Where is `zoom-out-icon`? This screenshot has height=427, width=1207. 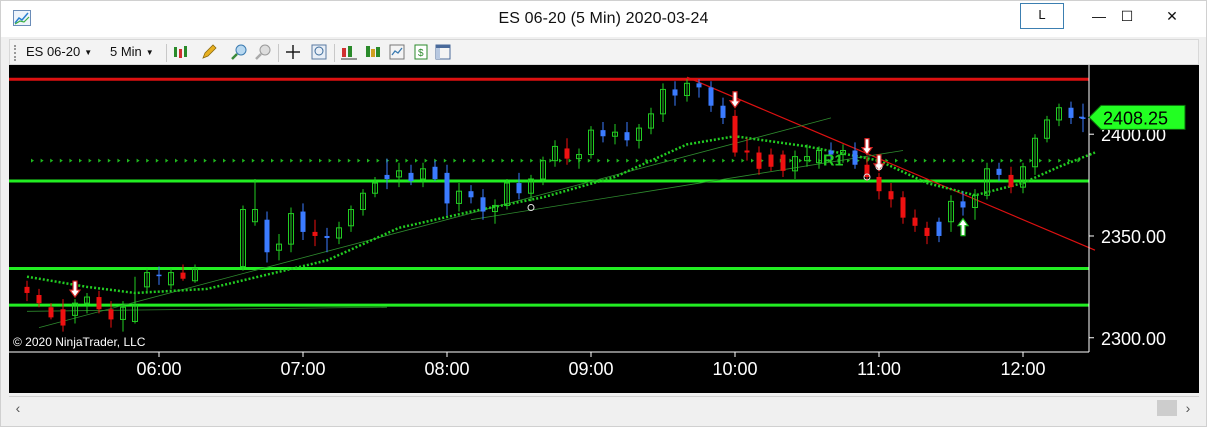 zoom-out-icon is located at coordinates (263, 52).